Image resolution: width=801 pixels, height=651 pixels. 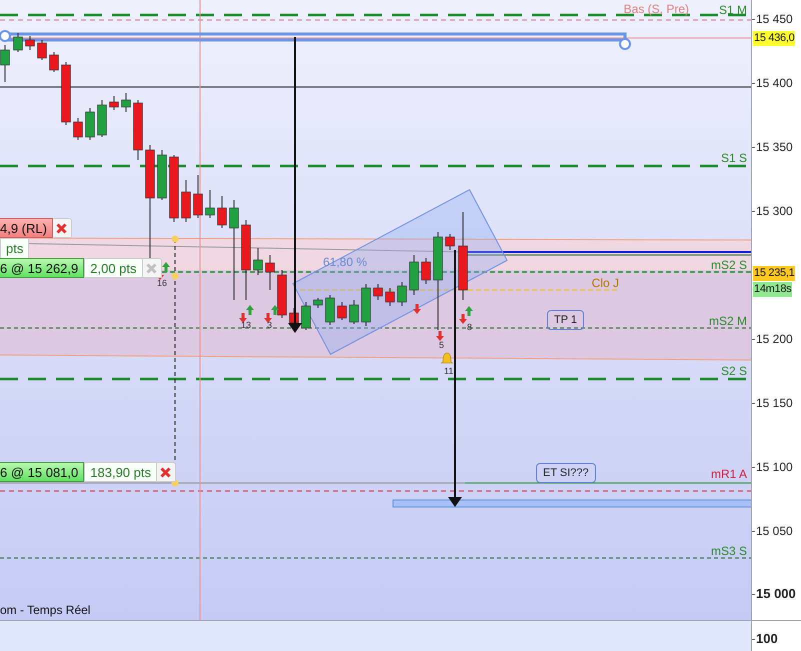 I want to click on level-label: S2 S, so click(x=733, y=371).